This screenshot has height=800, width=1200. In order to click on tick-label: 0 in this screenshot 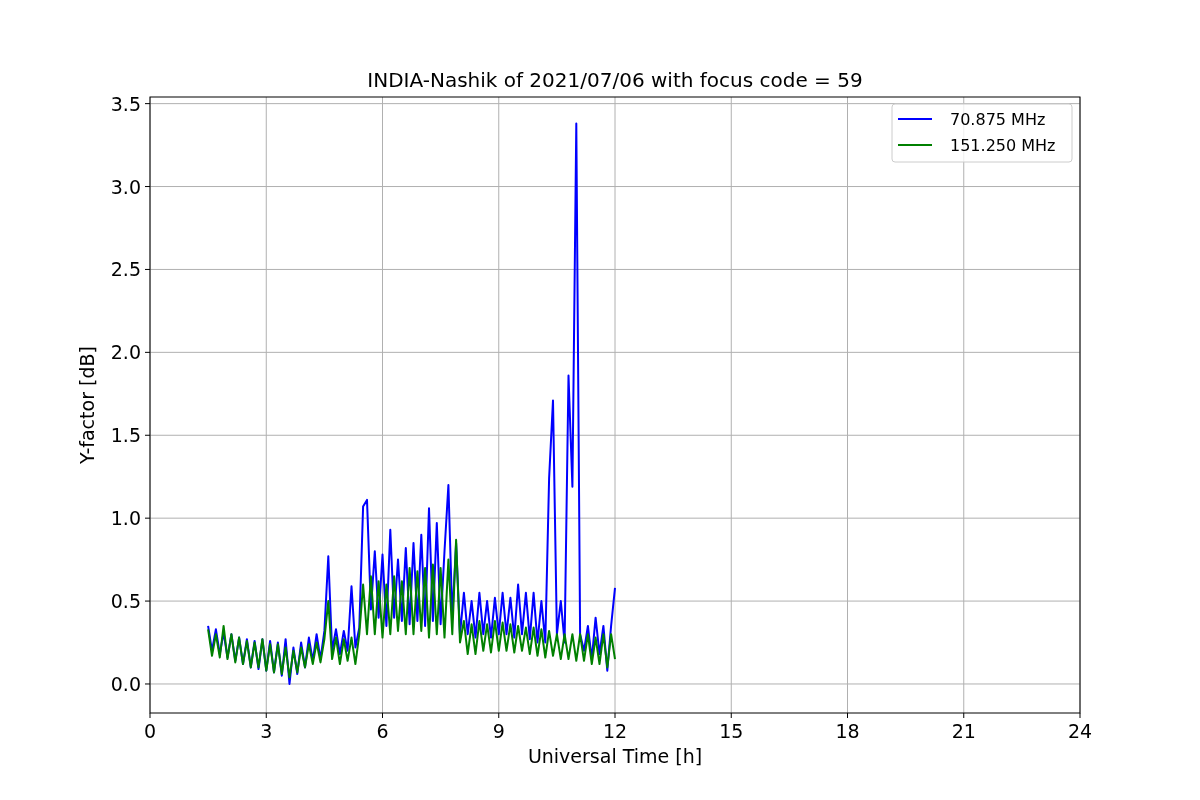, I will do `click(150, 731)`.